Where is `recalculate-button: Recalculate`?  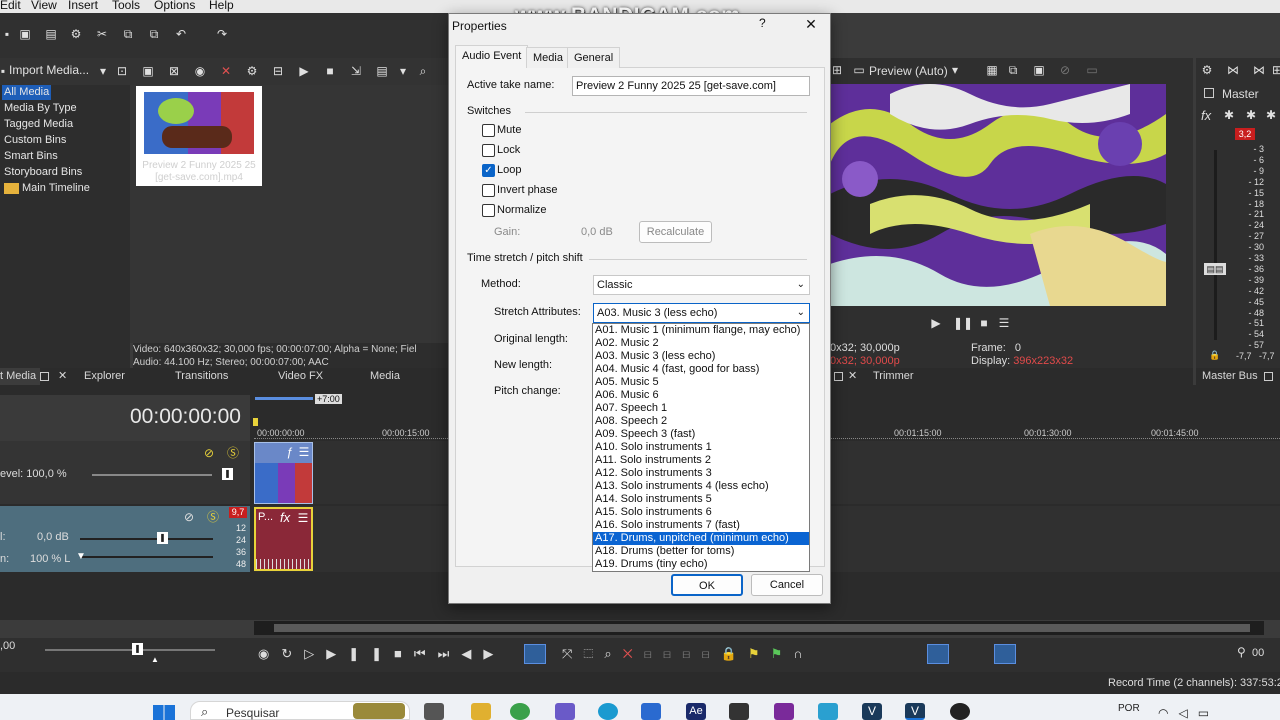
recalculate-button: Recalculate is located at coordinates (675, 232).